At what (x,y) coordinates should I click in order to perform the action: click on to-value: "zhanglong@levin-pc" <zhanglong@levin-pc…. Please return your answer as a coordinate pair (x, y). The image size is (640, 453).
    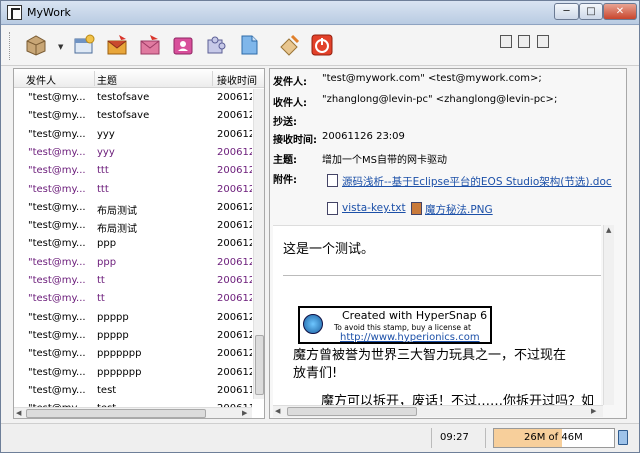
    Looking at the image, I should click on (440, 99).